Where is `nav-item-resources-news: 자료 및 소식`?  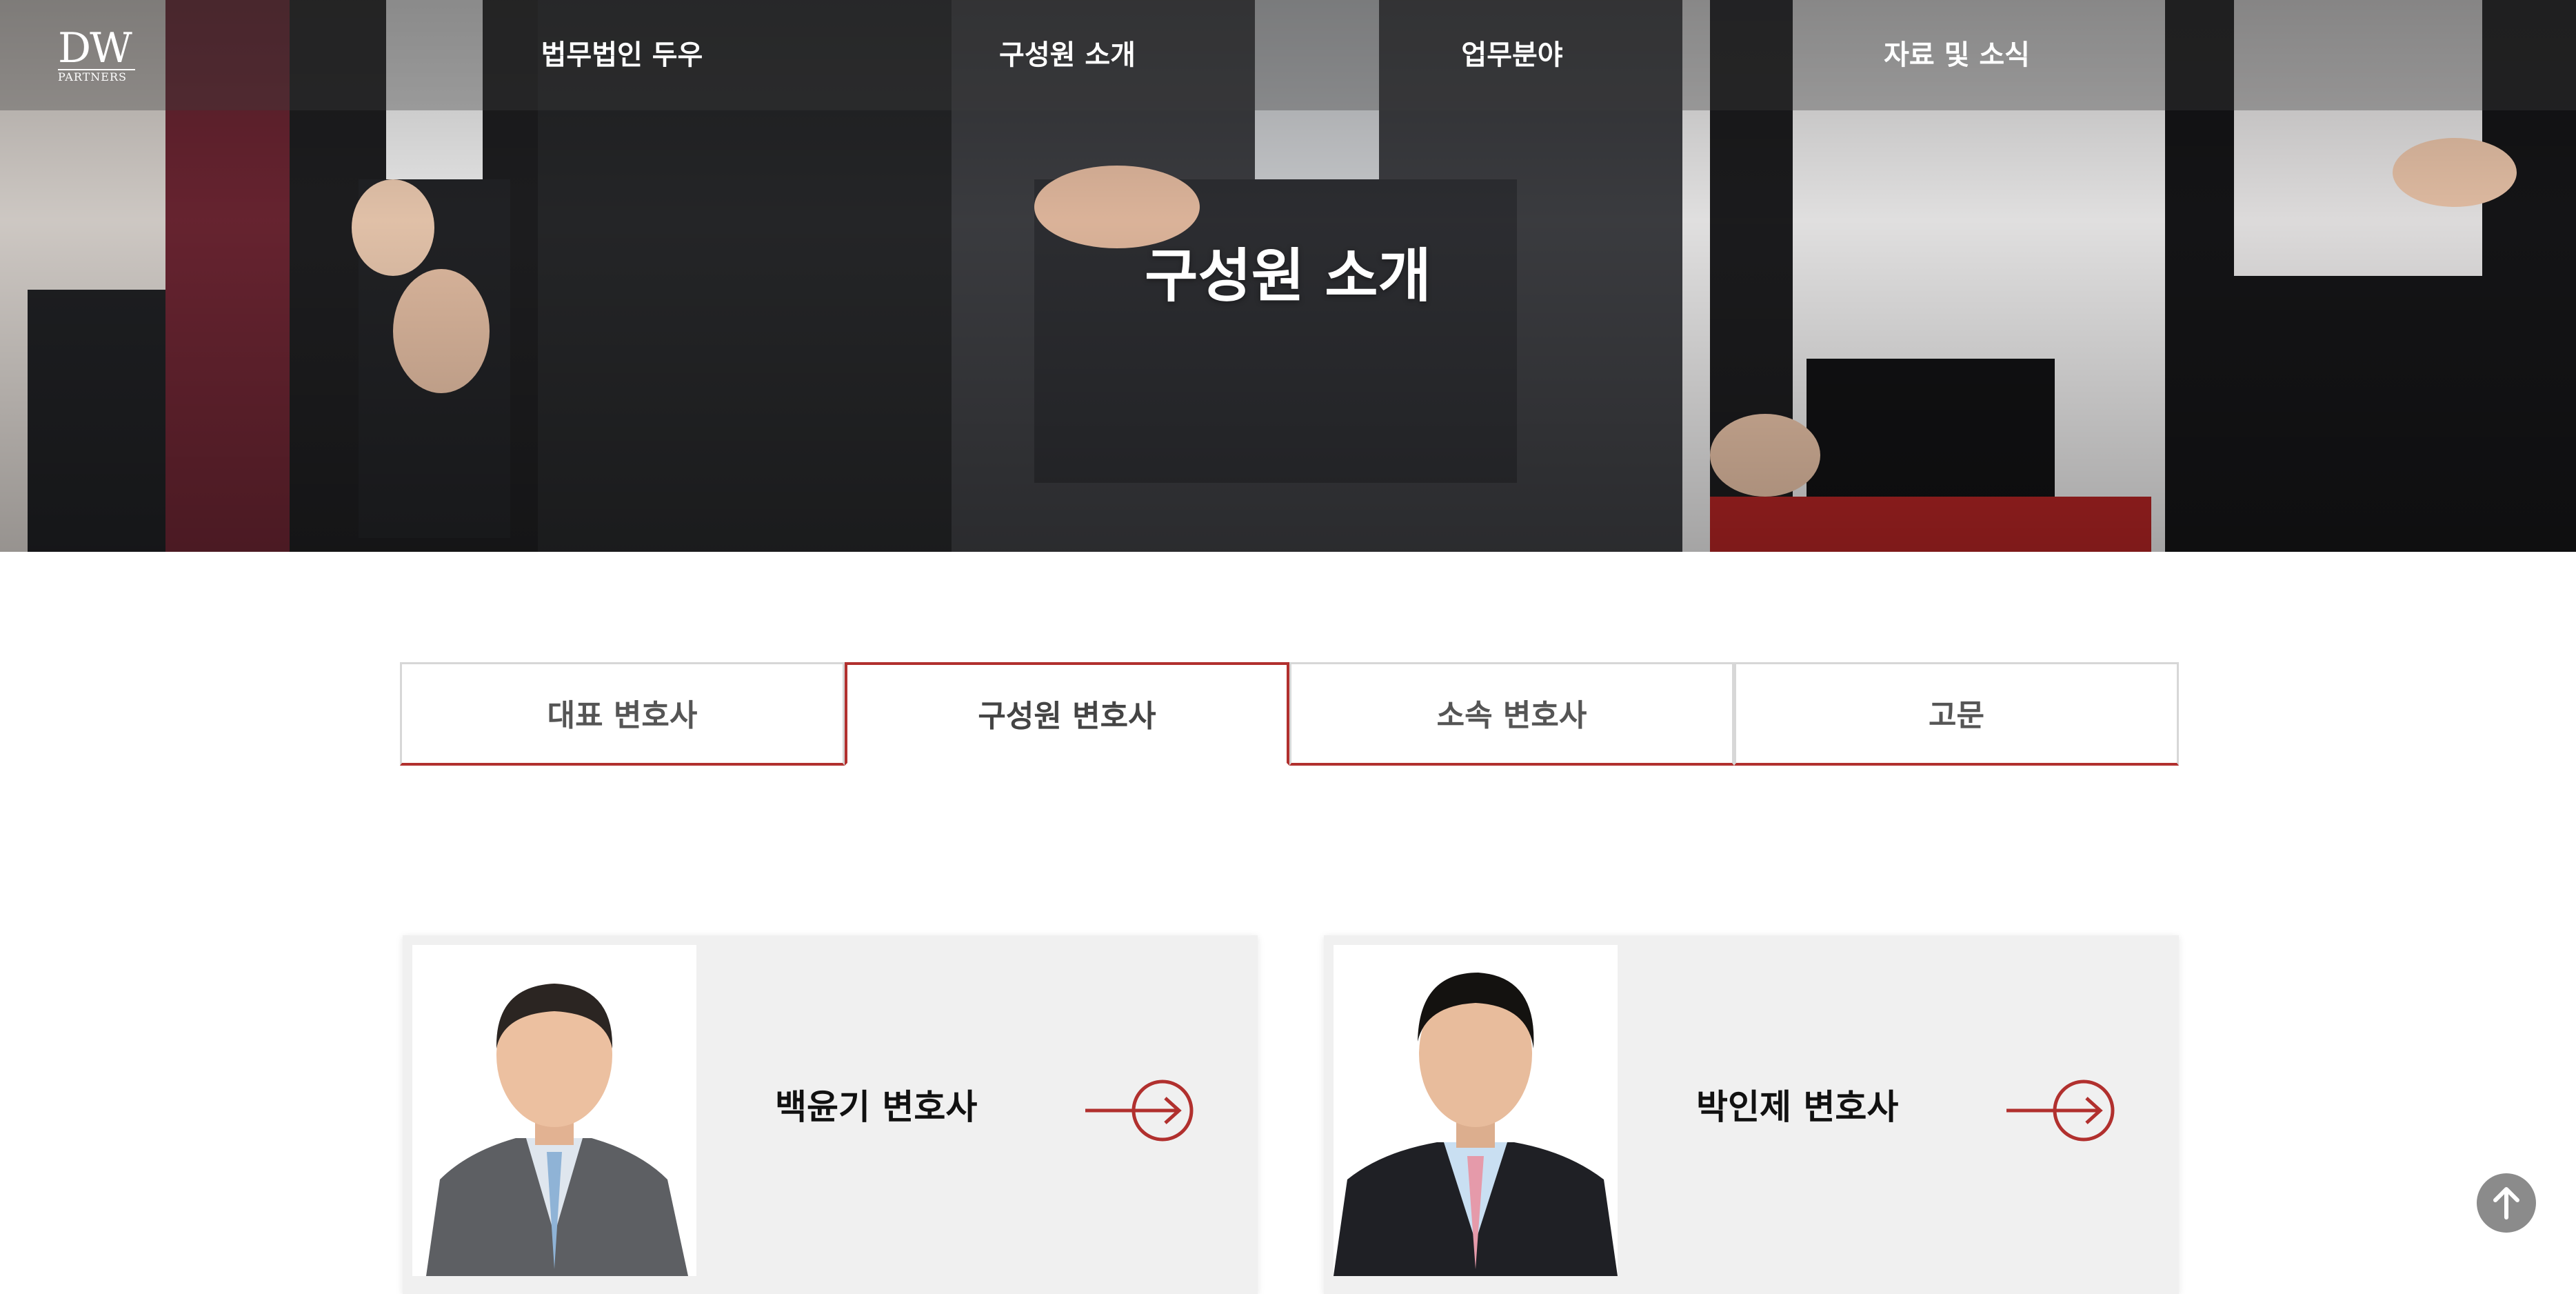 nav-item-resources-news: 자료 및 소식 is located at coordinates (1957, 55).